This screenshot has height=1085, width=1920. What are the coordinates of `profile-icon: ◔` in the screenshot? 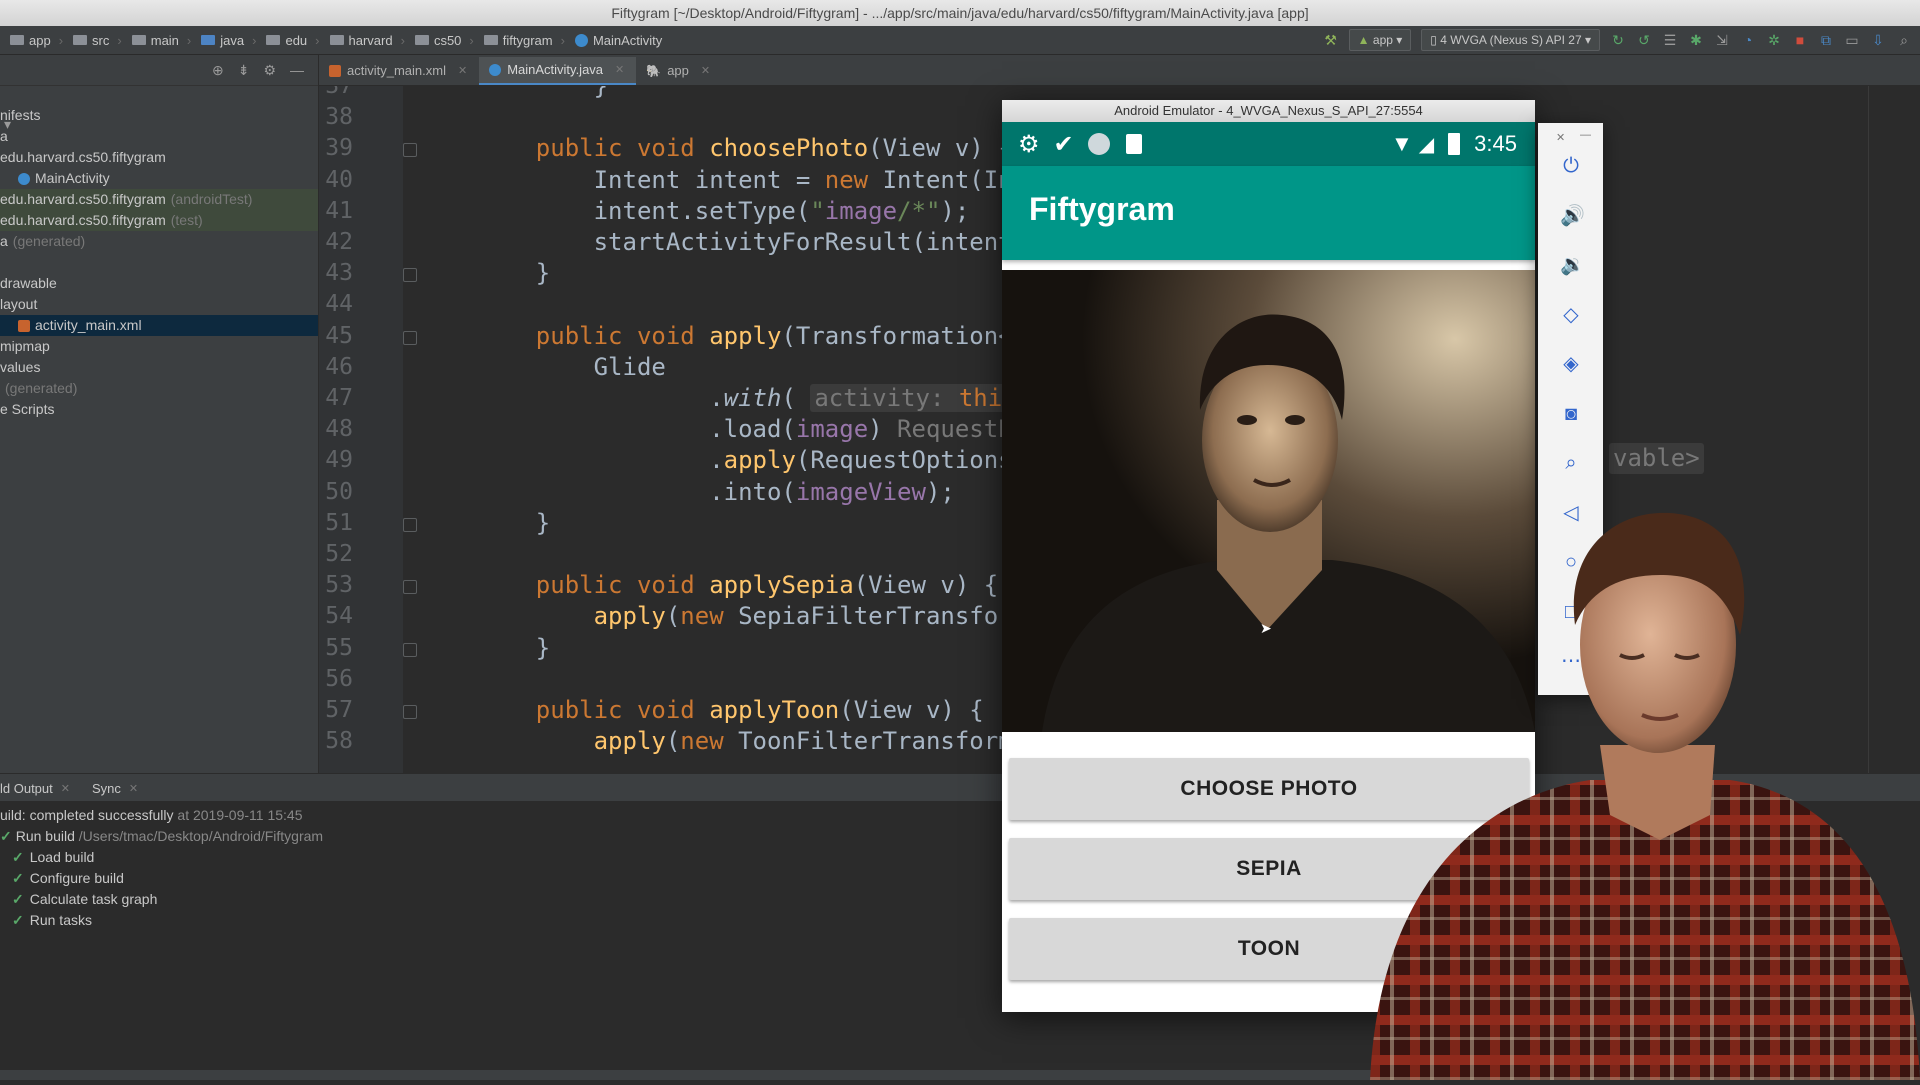 It's located at (1748, 40).